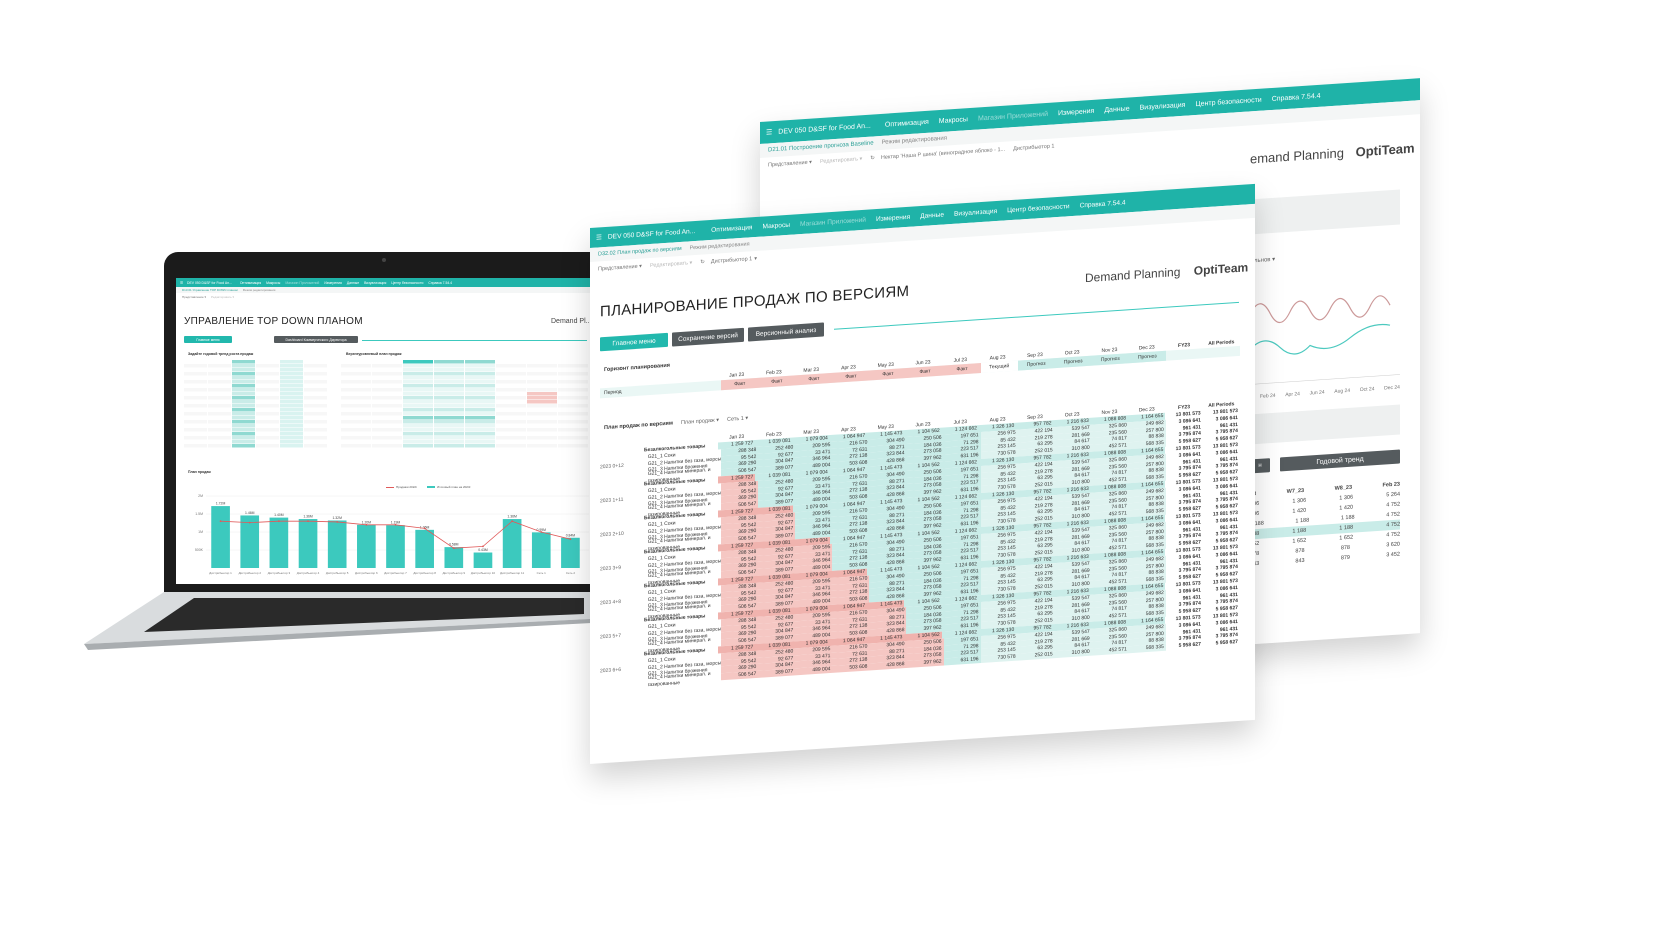  What do you see at coordinates (210, 290) in the screenshot?
I see `breadcrumb: D13.01 Управление TOP DOWN планом` at bounding box center [210, 290].